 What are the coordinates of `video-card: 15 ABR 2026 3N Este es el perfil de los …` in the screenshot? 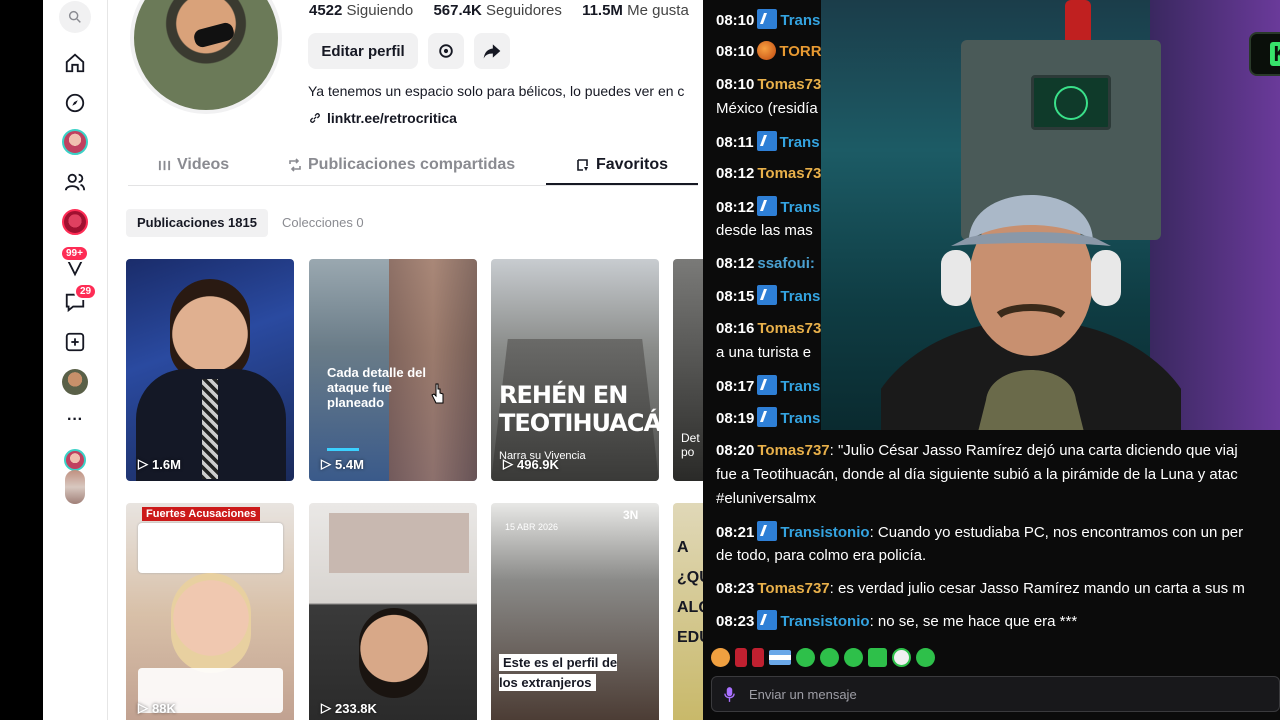 It's located at (575, 611).